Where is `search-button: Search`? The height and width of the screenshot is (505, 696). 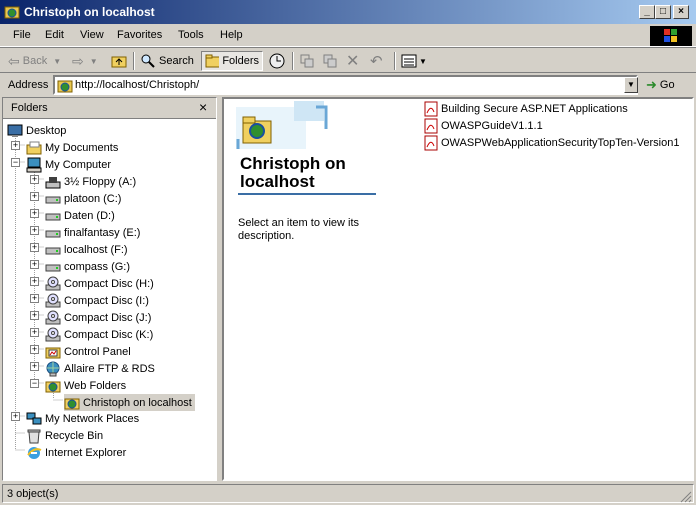 search-button: Search is located at coordinates (167, 61).